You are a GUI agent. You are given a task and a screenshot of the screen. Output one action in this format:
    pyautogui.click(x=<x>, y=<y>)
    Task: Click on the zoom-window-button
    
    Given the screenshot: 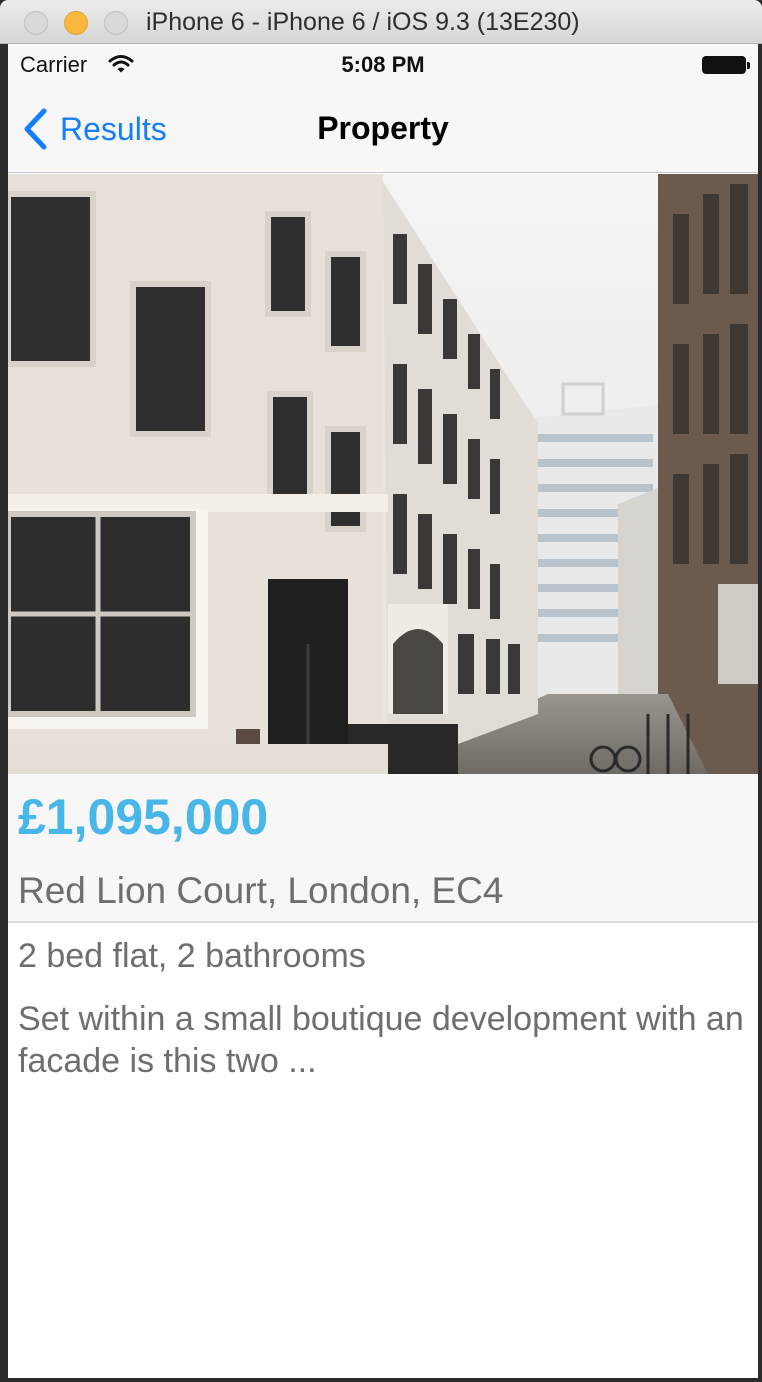 What is the action you would take?
    pyautogui.click(x=116, y=23)
    